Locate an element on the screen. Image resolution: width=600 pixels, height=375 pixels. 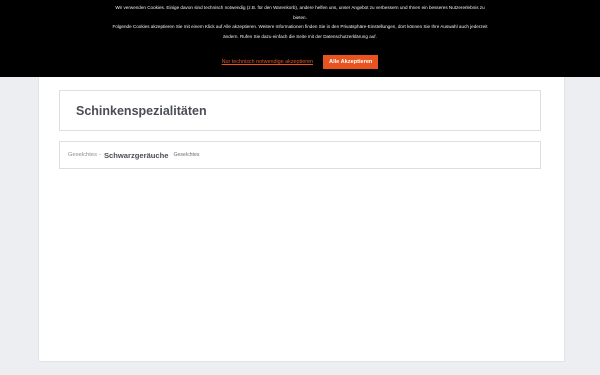
breadcrumb-parent-link: Geselchtes is located at coordinates (82, 155).